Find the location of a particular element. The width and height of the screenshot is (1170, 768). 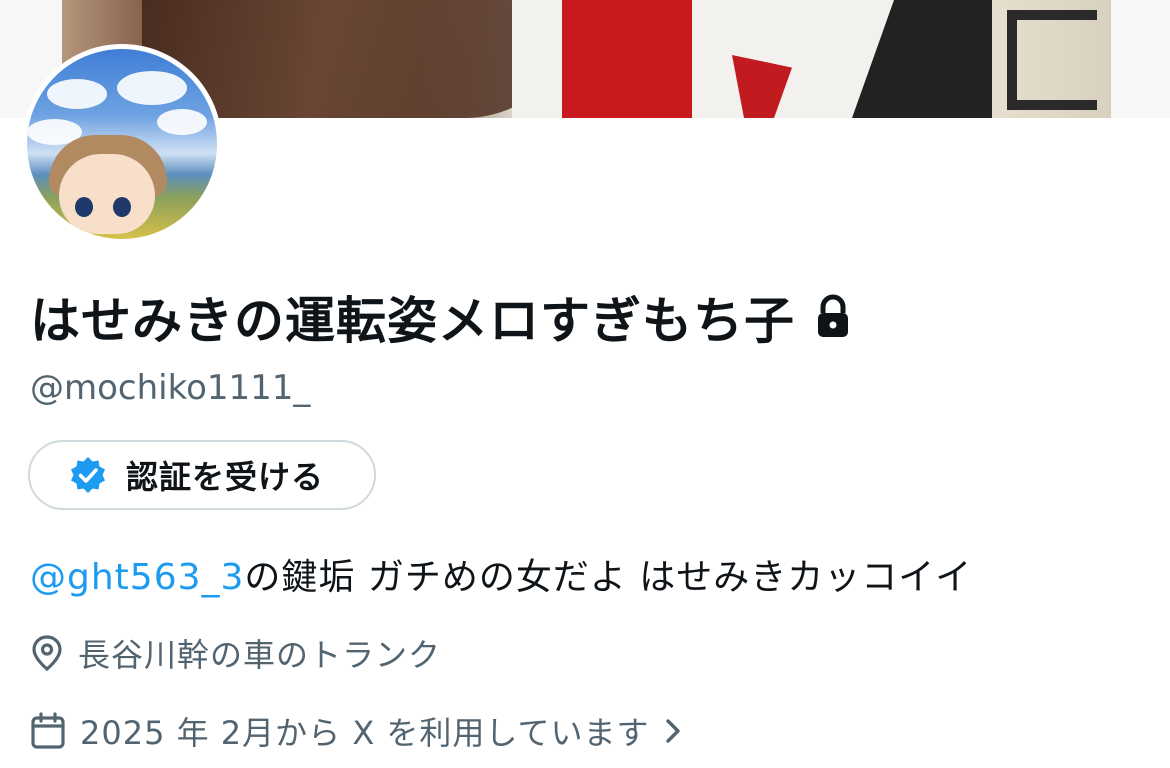

name-row: はせみきの運転姿メロすぎもち子 is located at coordinates (441, 317).